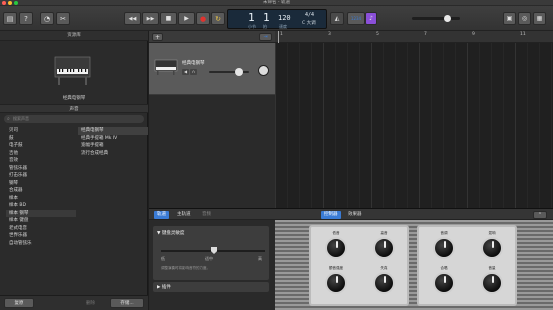 The width and height of the screenshot is (553, 310). What do you see at coordinates (41, 176) in the screenshot?
I see `category-item: 打击乐器` at bounding box center [41, 176].